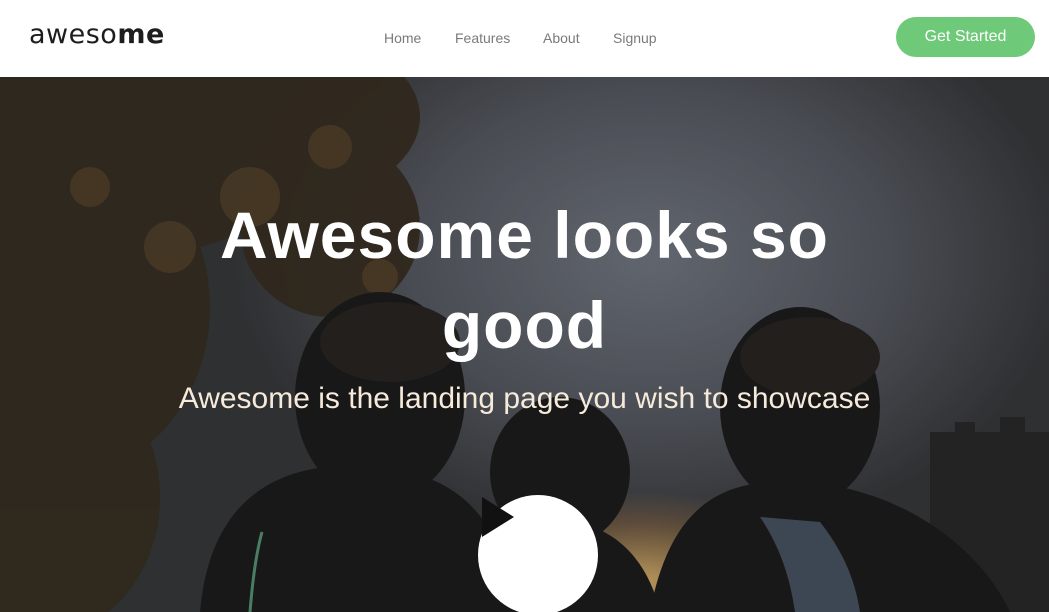  I want to click on play-icon, so click(498, 517).